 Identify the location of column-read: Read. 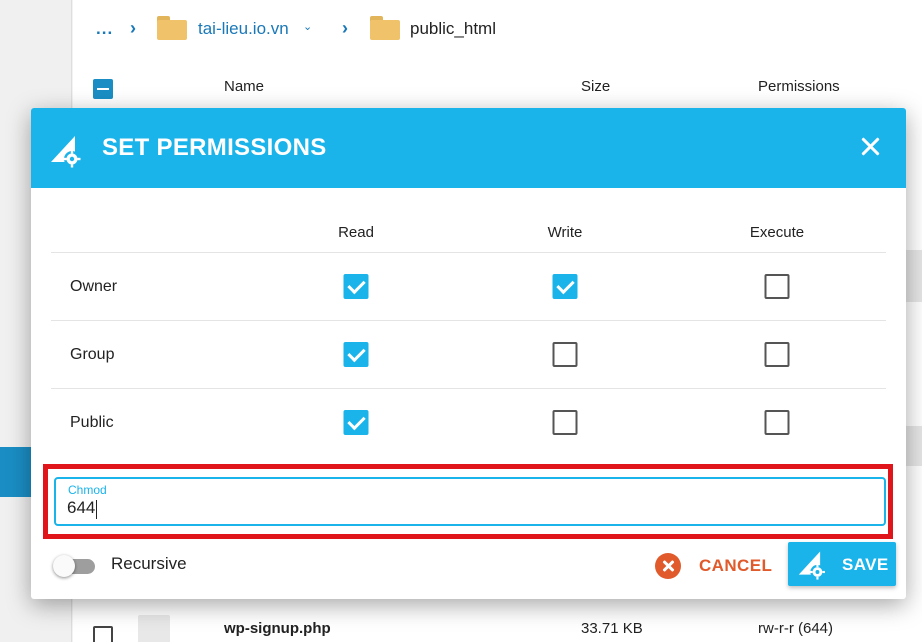
(356, 232).